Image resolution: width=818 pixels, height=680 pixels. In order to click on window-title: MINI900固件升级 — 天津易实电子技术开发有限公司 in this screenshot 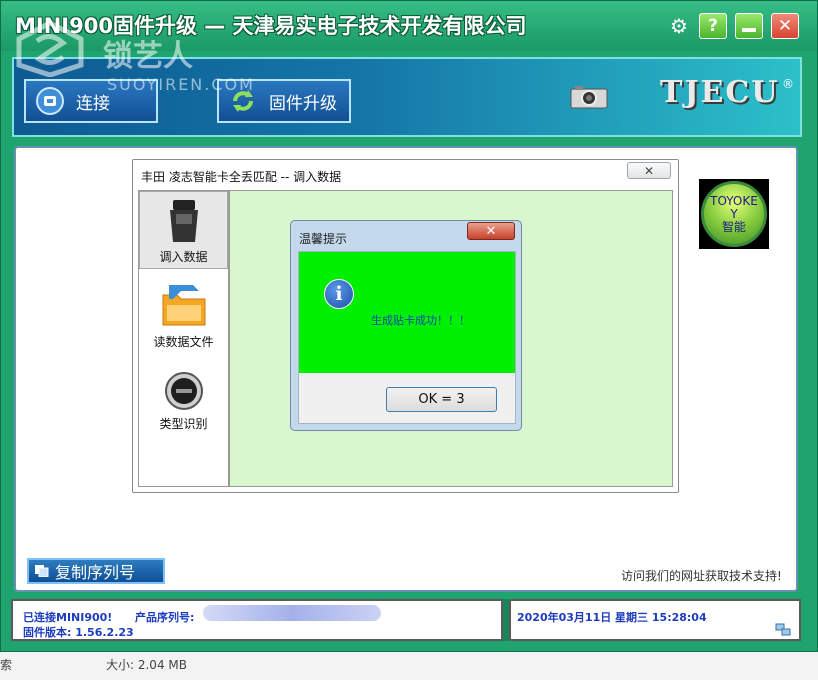, I will do `click(271, 26)`.